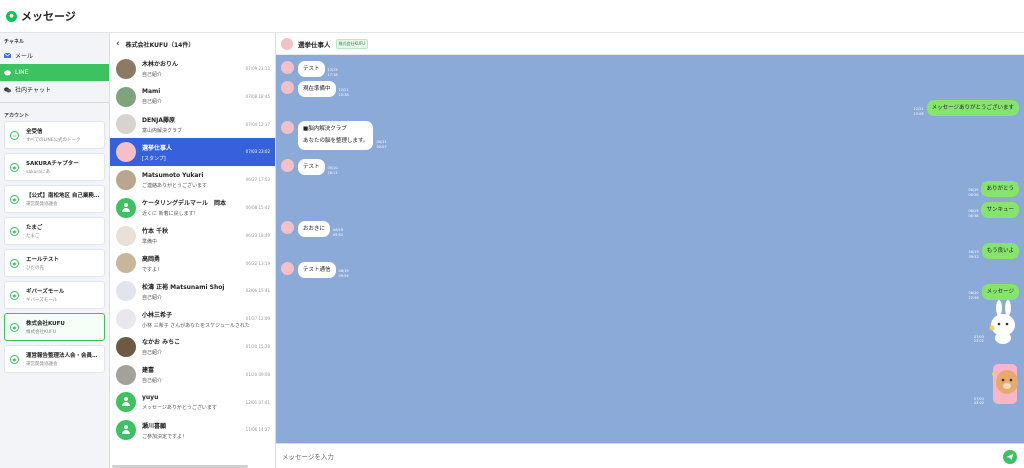 Image resolution: width=1024 pixels, height=468 pixels. I want to click on chat-list-item: なかお みちこ 自己紹介 01/20 15:28, so click(192, 347).